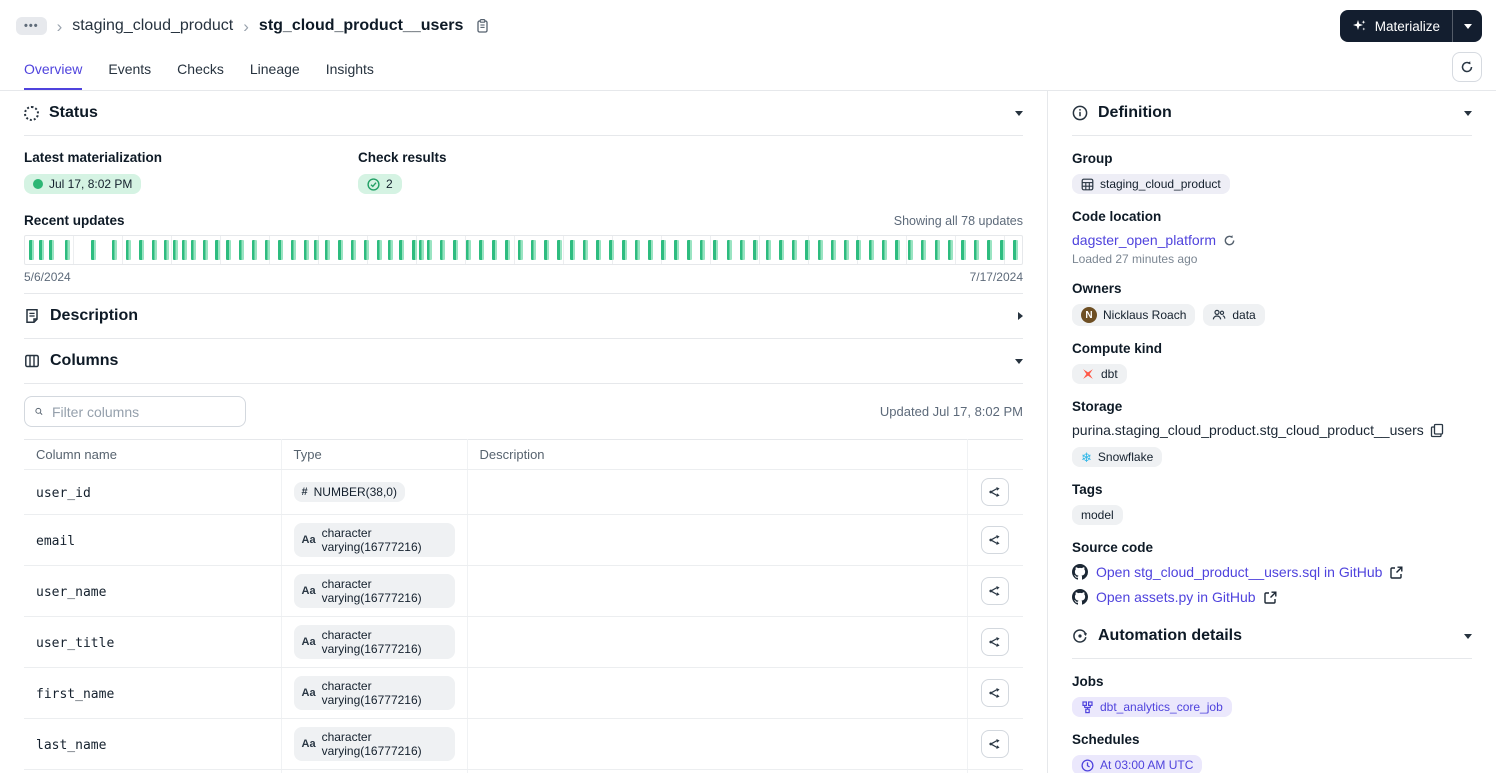 Image resolution: width=1496 pixels, height=783 pixels. I want to click on tag-model: model, so click(1097, 515).